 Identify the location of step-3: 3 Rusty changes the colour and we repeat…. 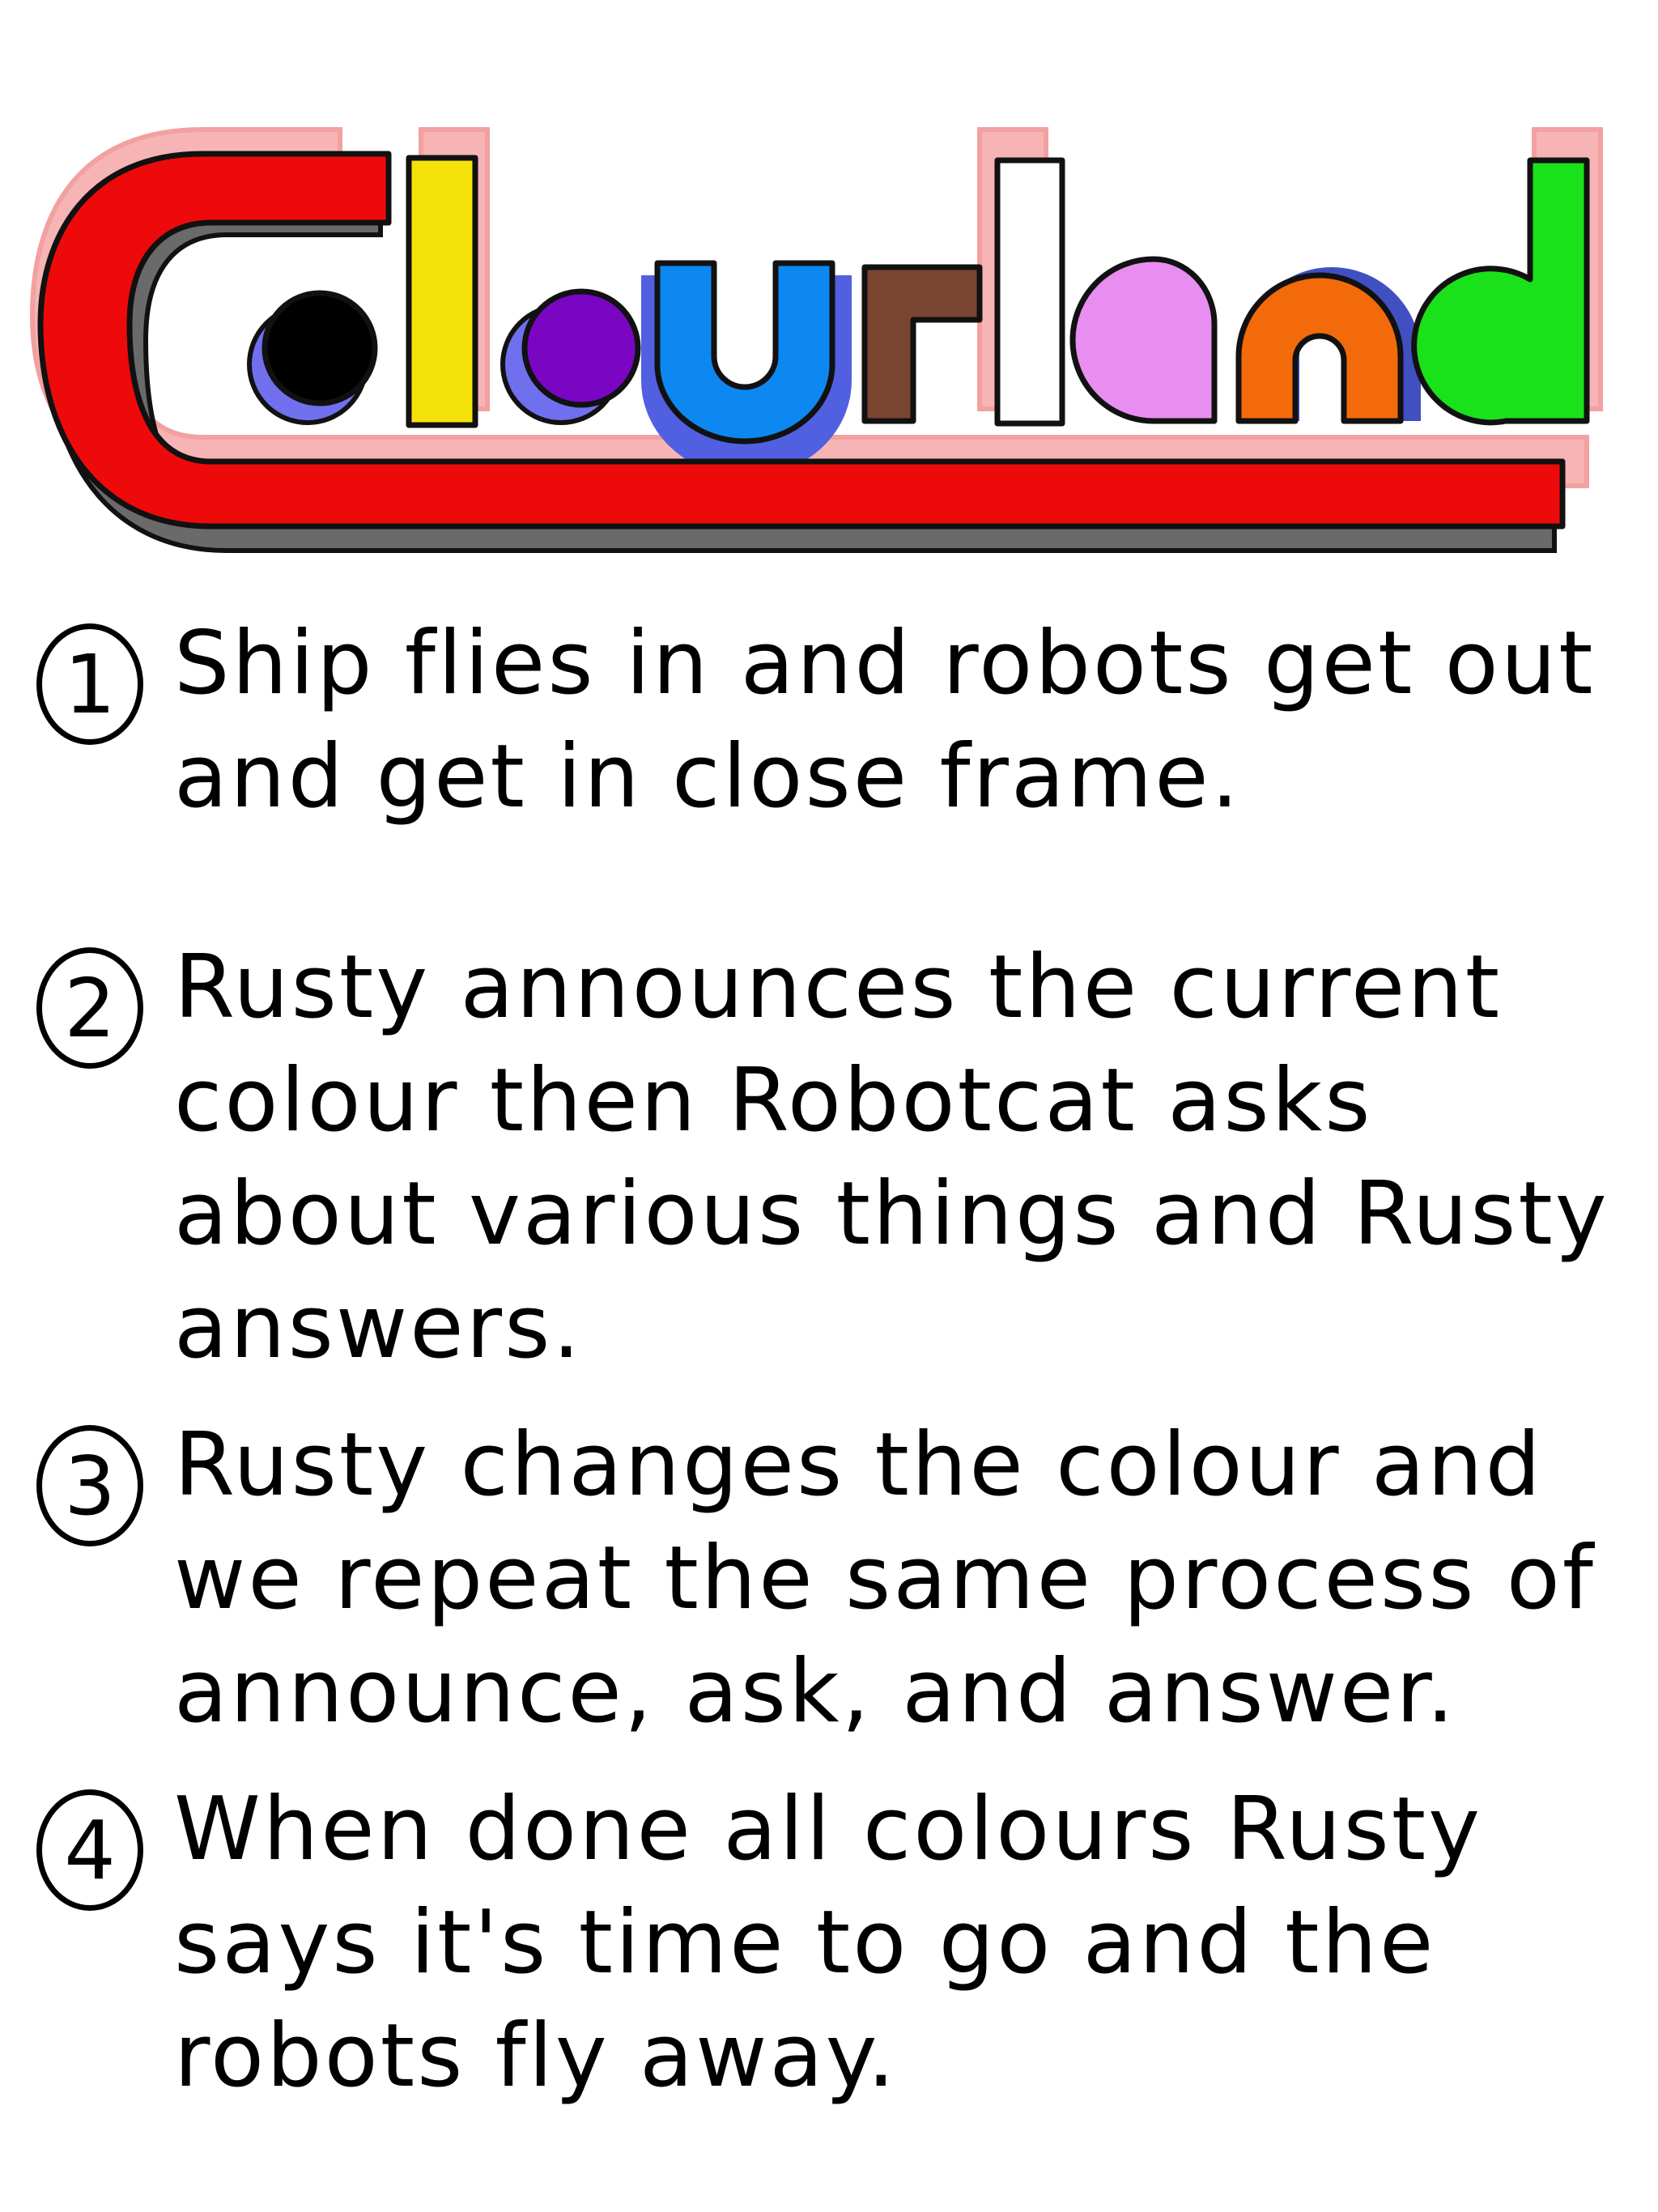
(829, 1579).